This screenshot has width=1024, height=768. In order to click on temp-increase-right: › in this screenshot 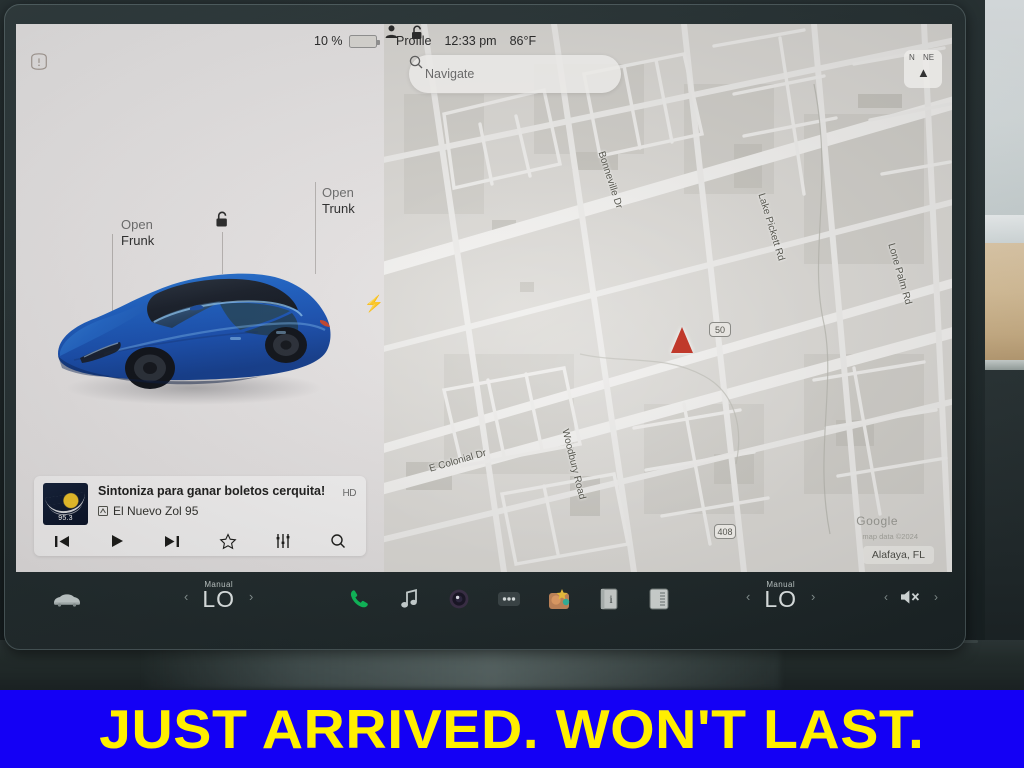, I will do `click(813, 596)`.